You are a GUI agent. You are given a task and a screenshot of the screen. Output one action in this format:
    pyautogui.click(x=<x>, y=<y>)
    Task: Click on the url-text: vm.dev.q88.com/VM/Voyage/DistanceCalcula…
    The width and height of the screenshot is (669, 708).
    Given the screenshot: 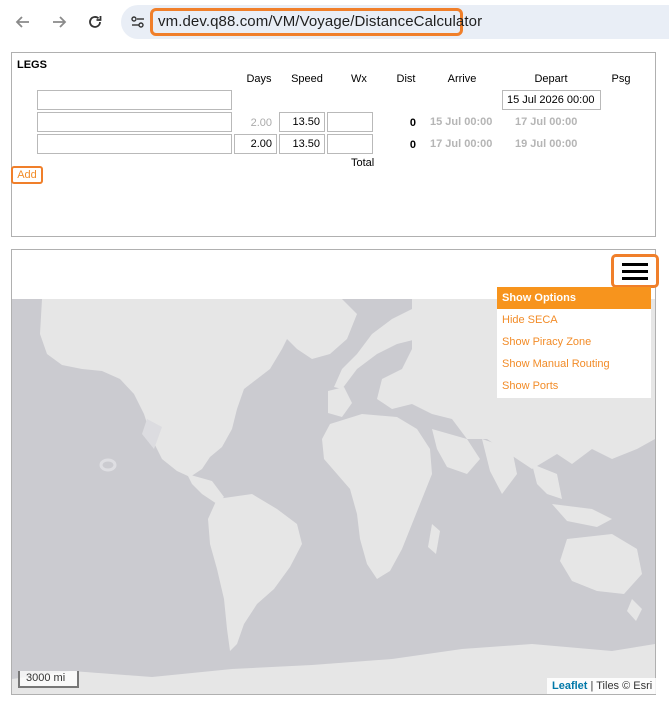 What is the action you would take?
    pyautogui.click(x=320, y=21)
    